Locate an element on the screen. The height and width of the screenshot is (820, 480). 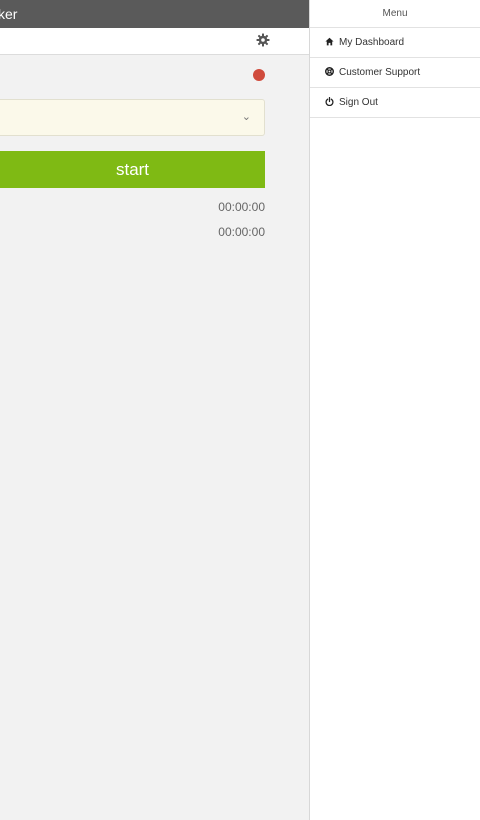
menu-item-sign-out: Sign Out is located at coordinates (395, 103).